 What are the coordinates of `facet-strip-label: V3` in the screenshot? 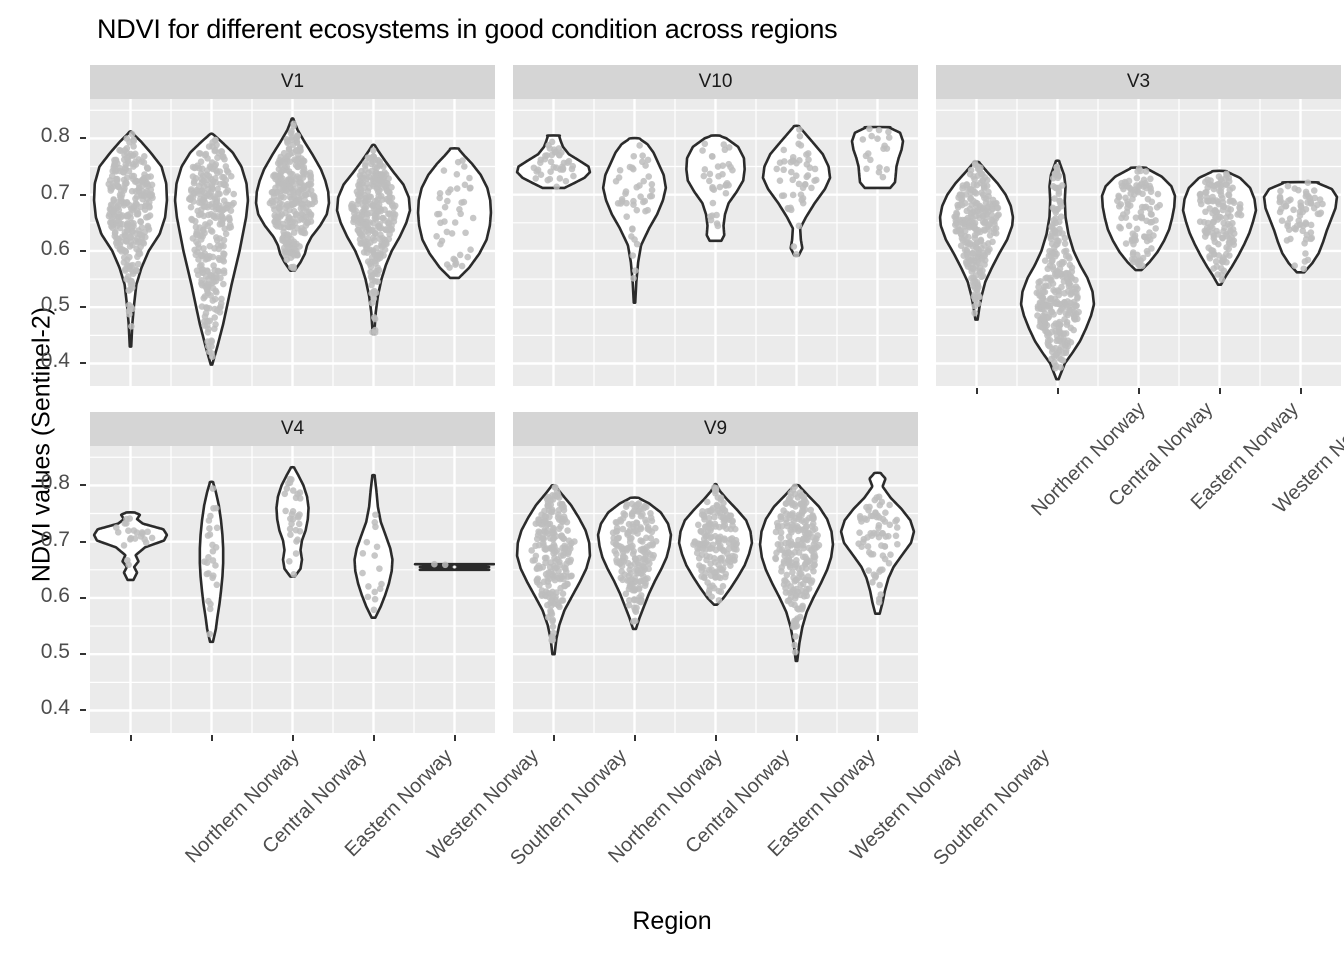 It's located at (1138, 81).